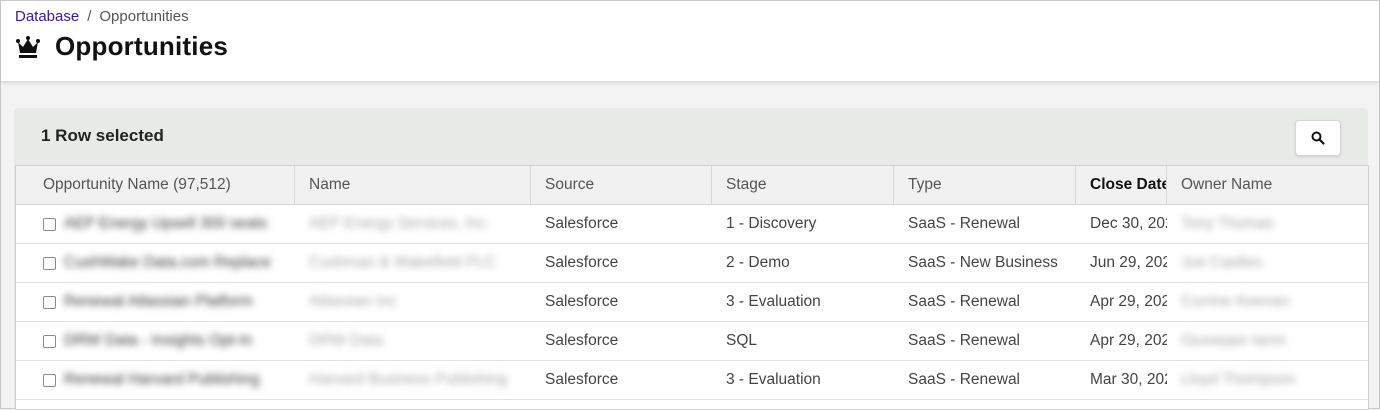 Image resolution: width=1380 pixels, height=410 pixels. I want to click on close-date-cell: Dec 30, 2023, so click(1128, 223).